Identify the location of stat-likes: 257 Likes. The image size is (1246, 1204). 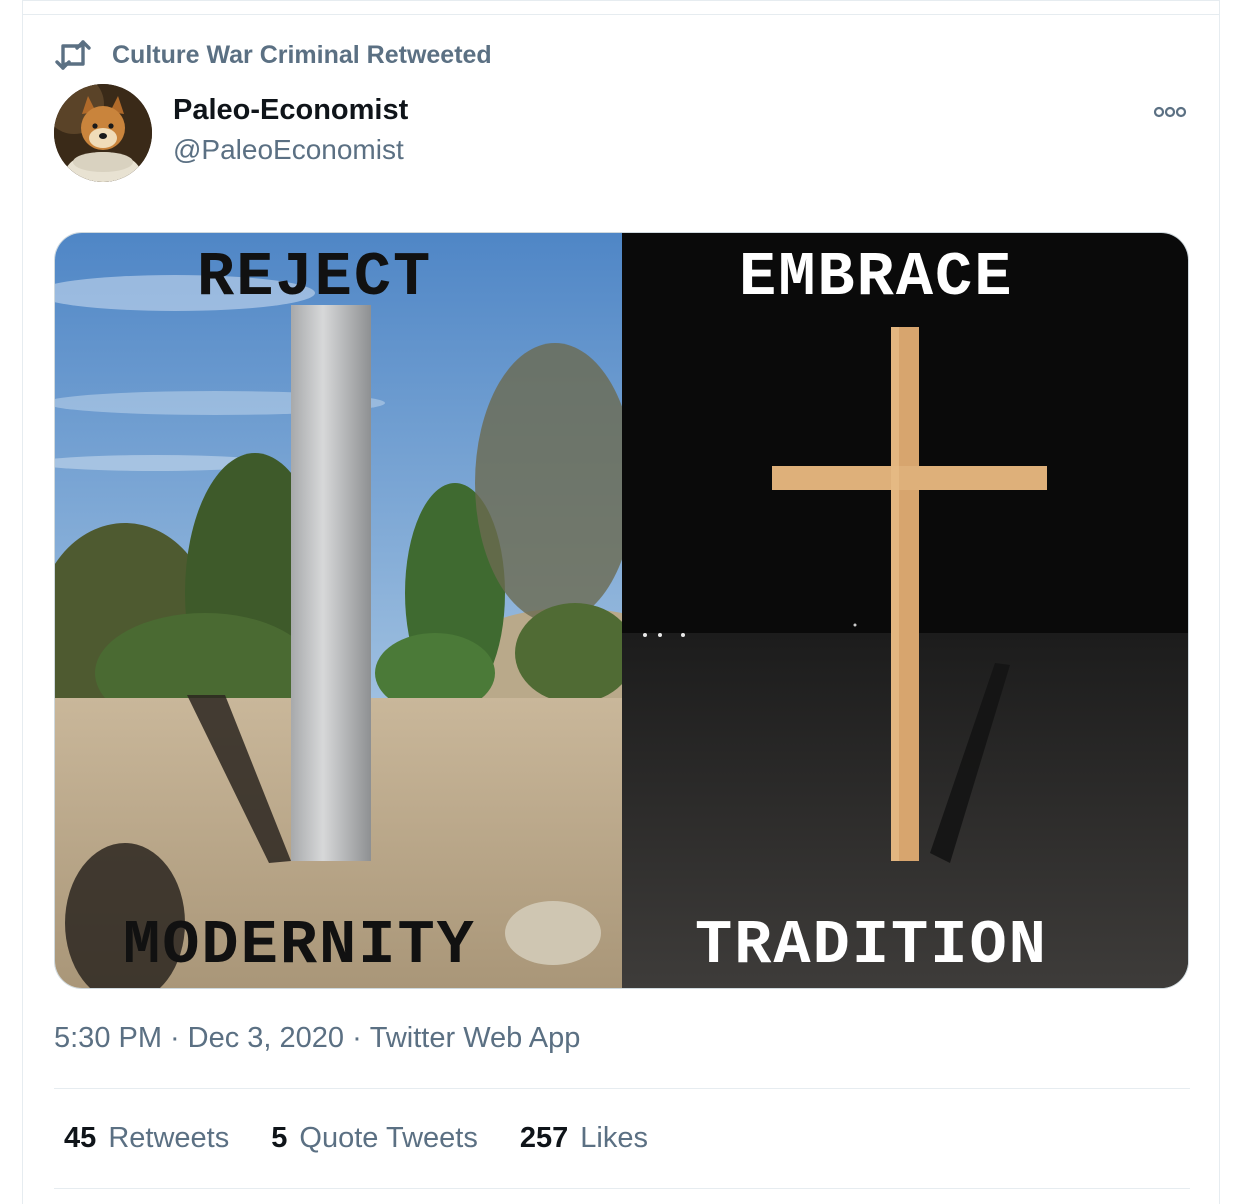
(584, 1138).